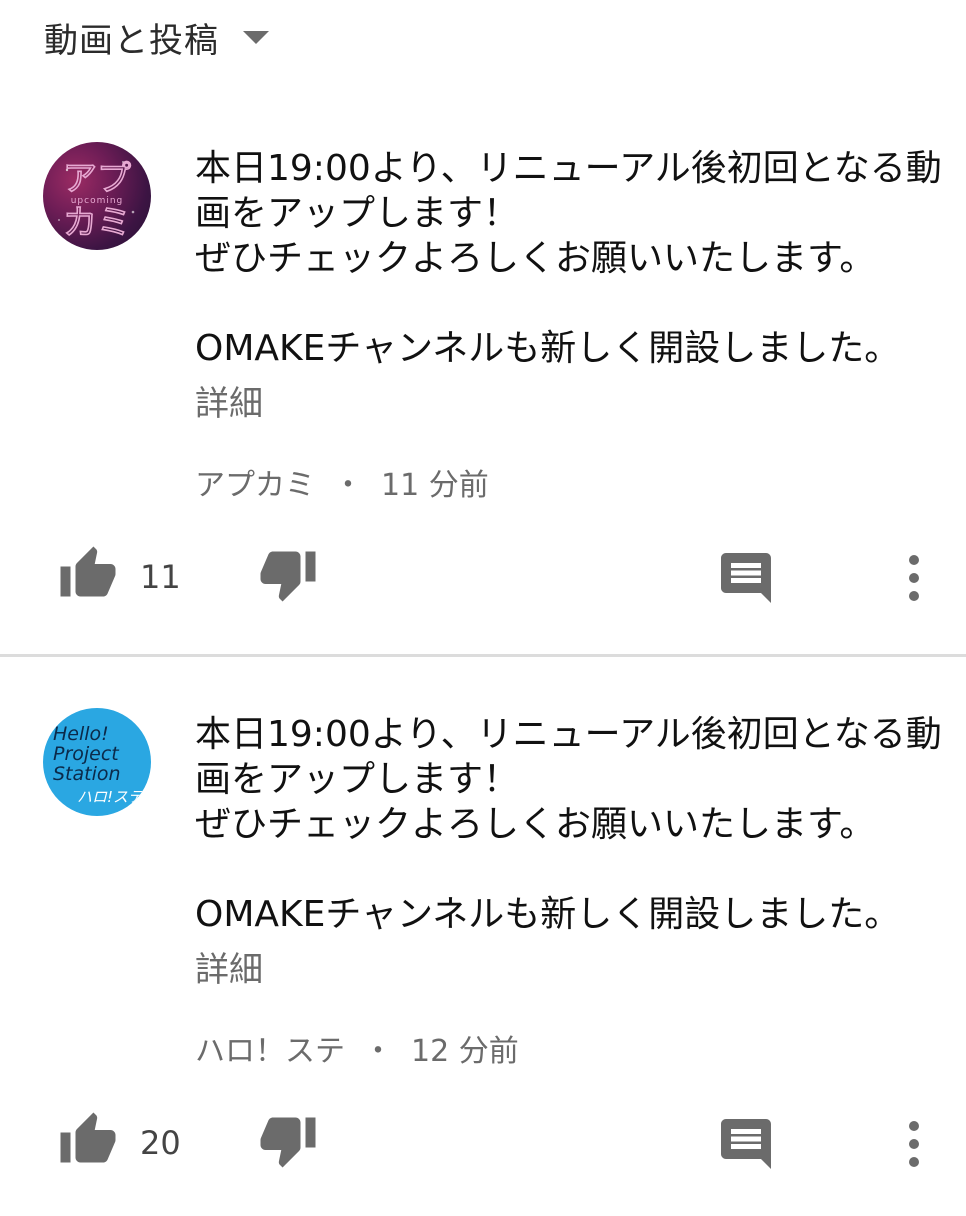 The height and width of the screenshot is (1216, 966). I want to click on action-bar: 11, so click(483, 575).